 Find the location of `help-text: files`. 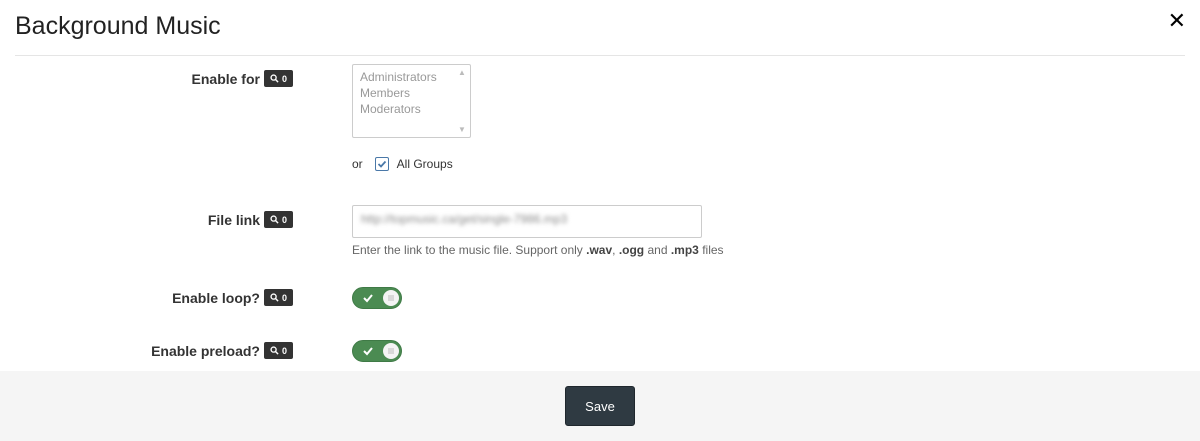

help-text: files is located at coordinates (711, 250).